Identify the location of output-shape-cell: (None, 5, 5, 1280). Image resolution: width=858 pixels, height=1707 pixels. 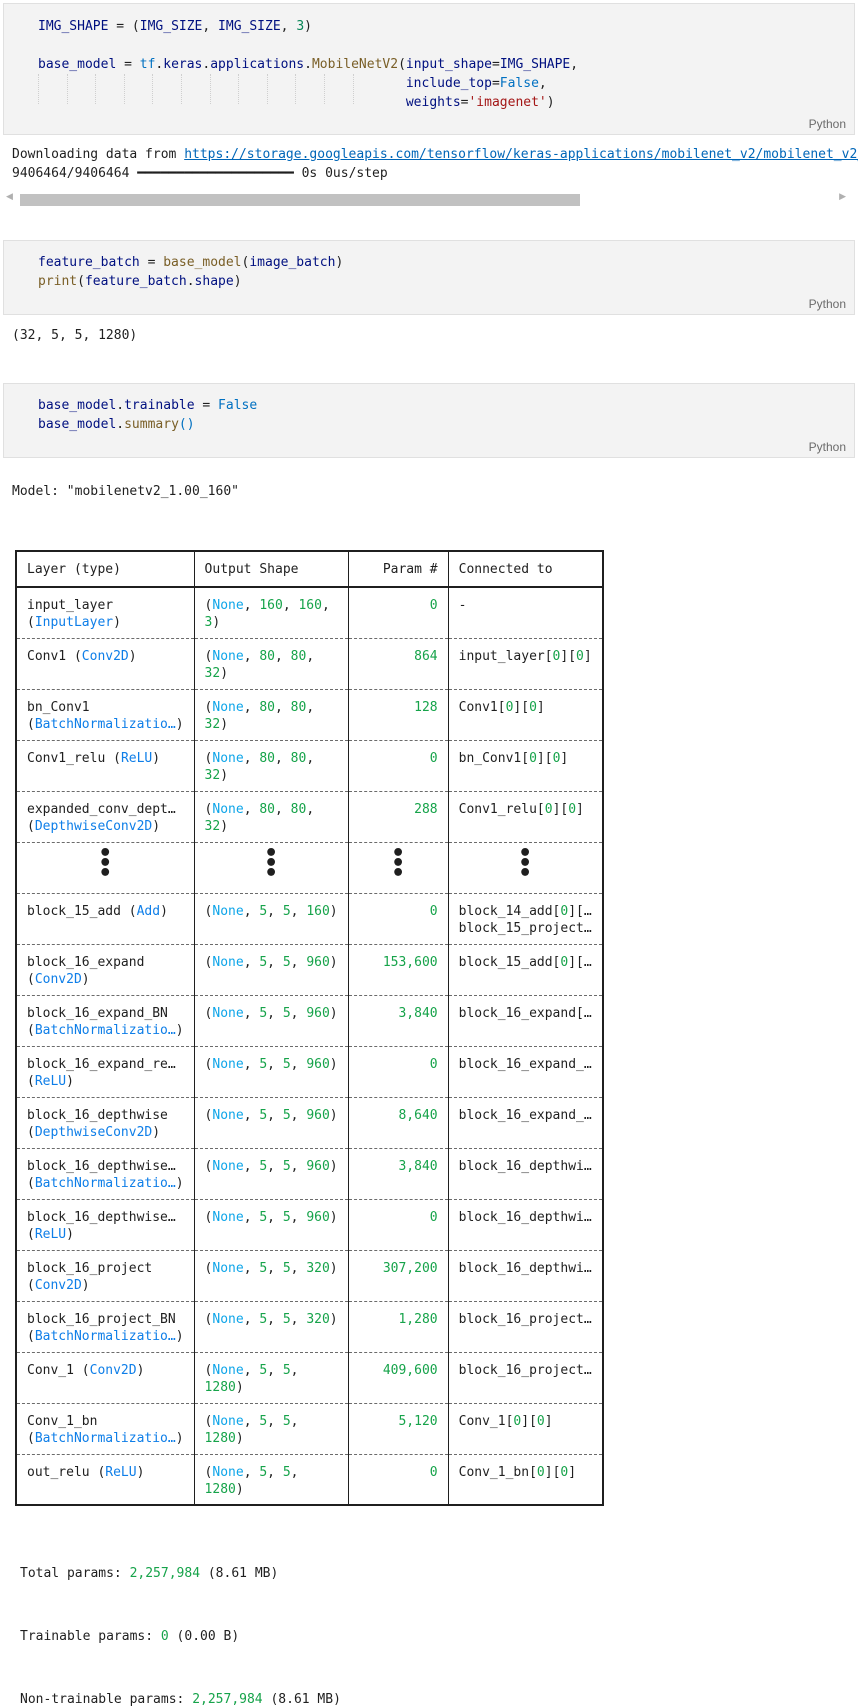
(271, 1378).